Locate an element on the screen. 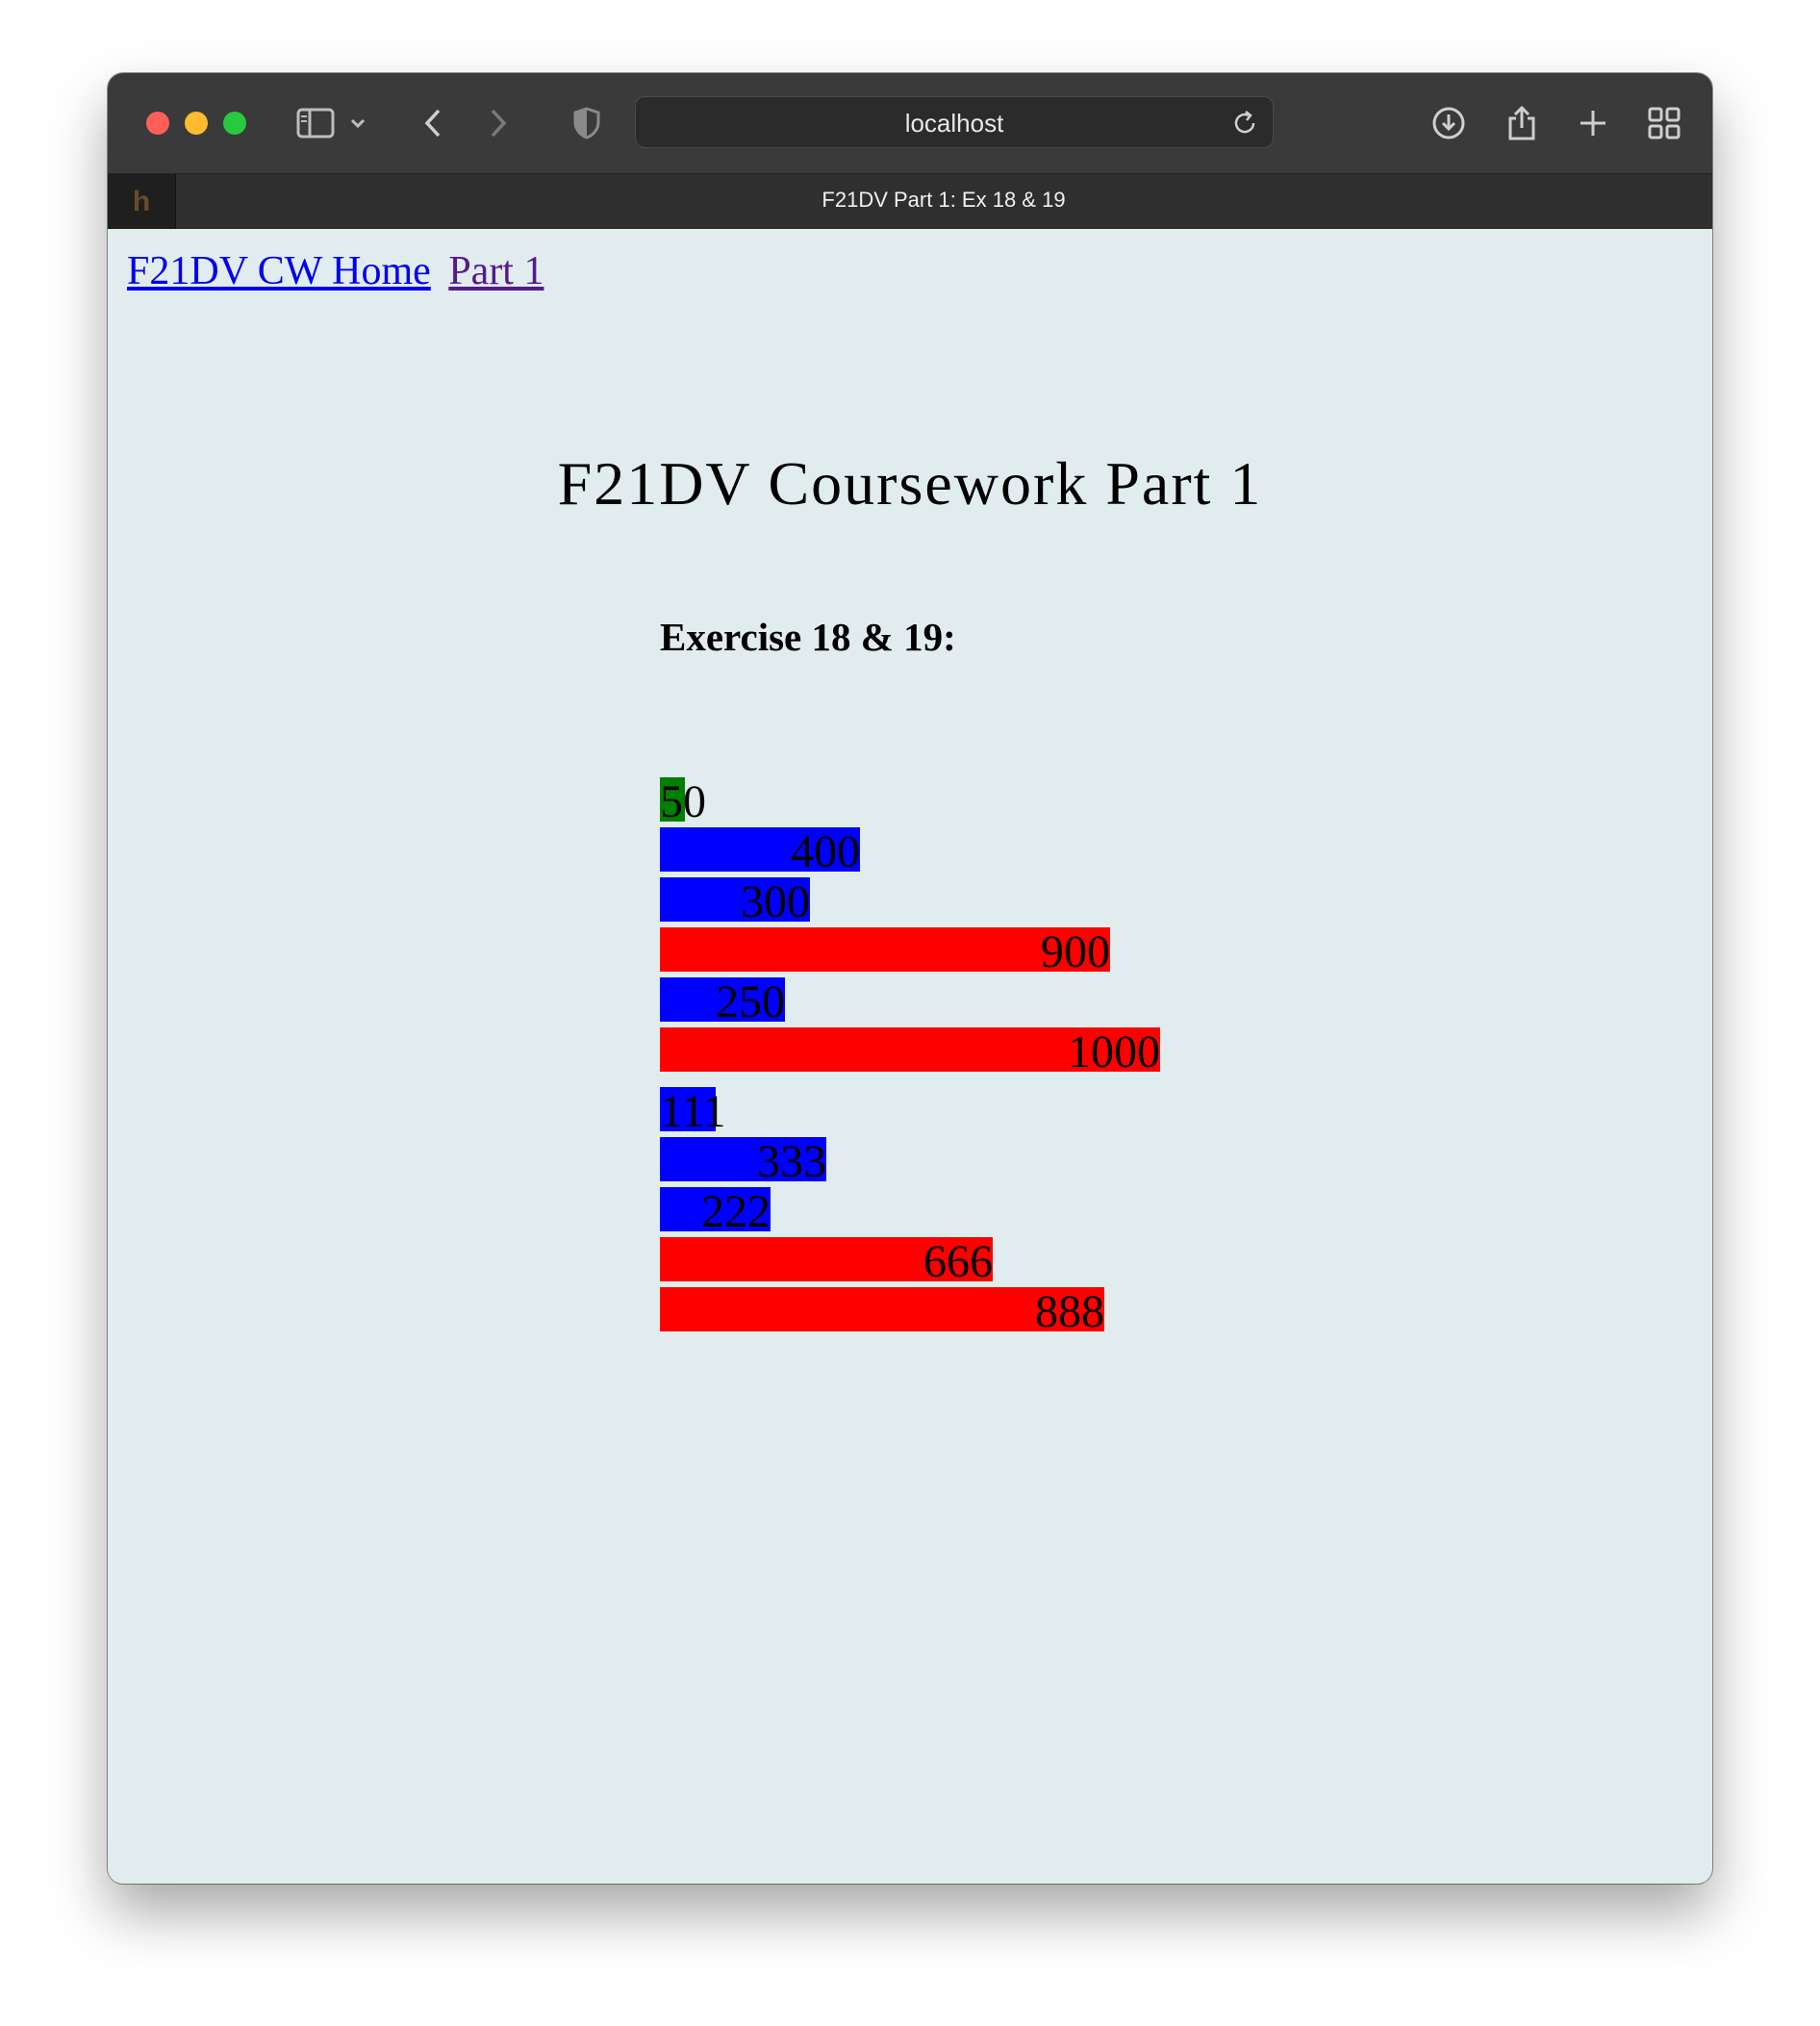  bar-50: 50 is located at coordinates (683, 801).